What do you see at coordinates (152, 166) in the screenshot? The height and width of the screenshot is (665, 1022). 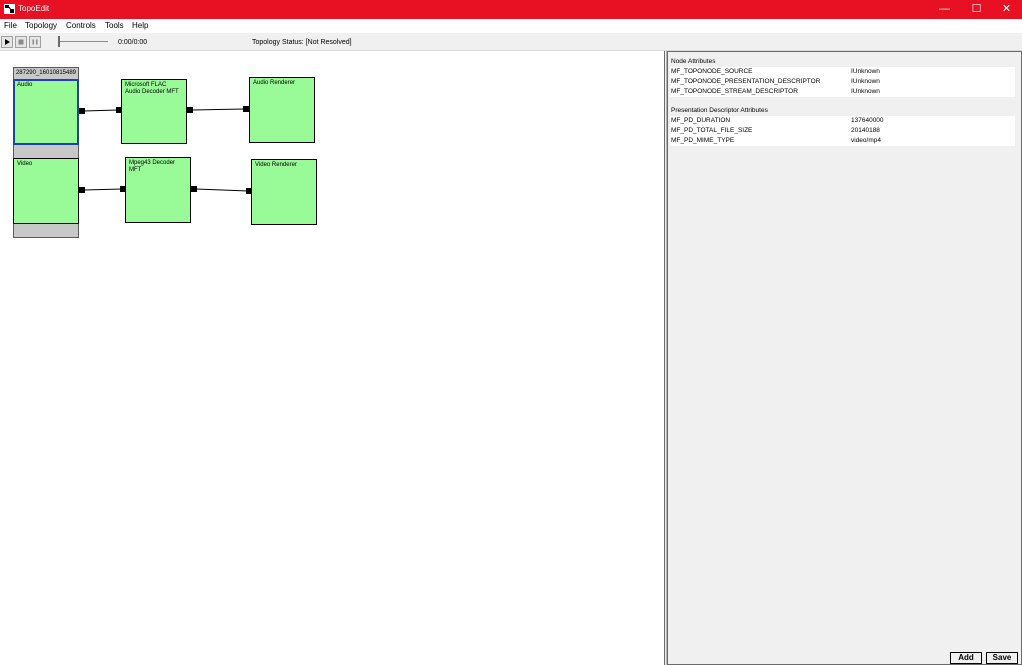 I see `video-decoder-label: Mpeg43 Decoder MFT` at bounding box center [152, 166].